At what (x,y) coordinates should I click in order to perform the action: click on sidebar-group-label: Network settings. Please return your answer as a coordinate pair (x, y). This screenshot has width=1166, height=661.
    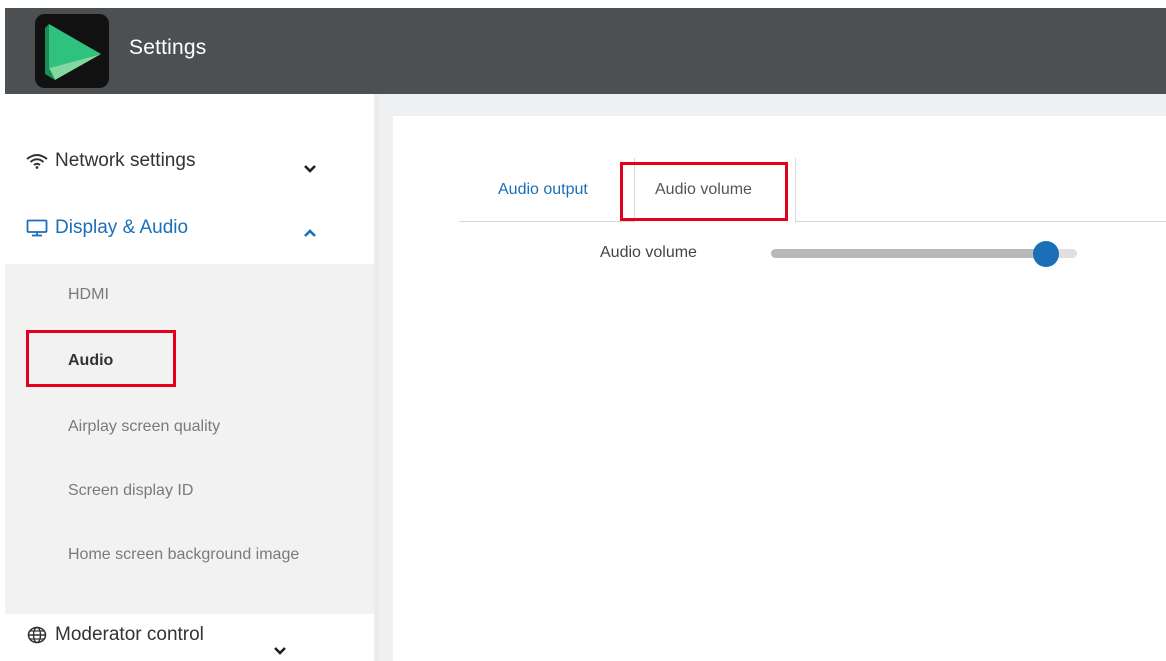
    Looking at the image, I should click on (125, 160).